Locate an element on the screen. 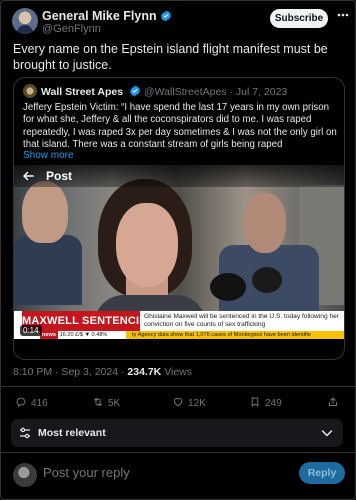 Image resolution: width=356 pixels, height=500 pixels. video-top-overlay: Post is located at coordinates (179, 176).